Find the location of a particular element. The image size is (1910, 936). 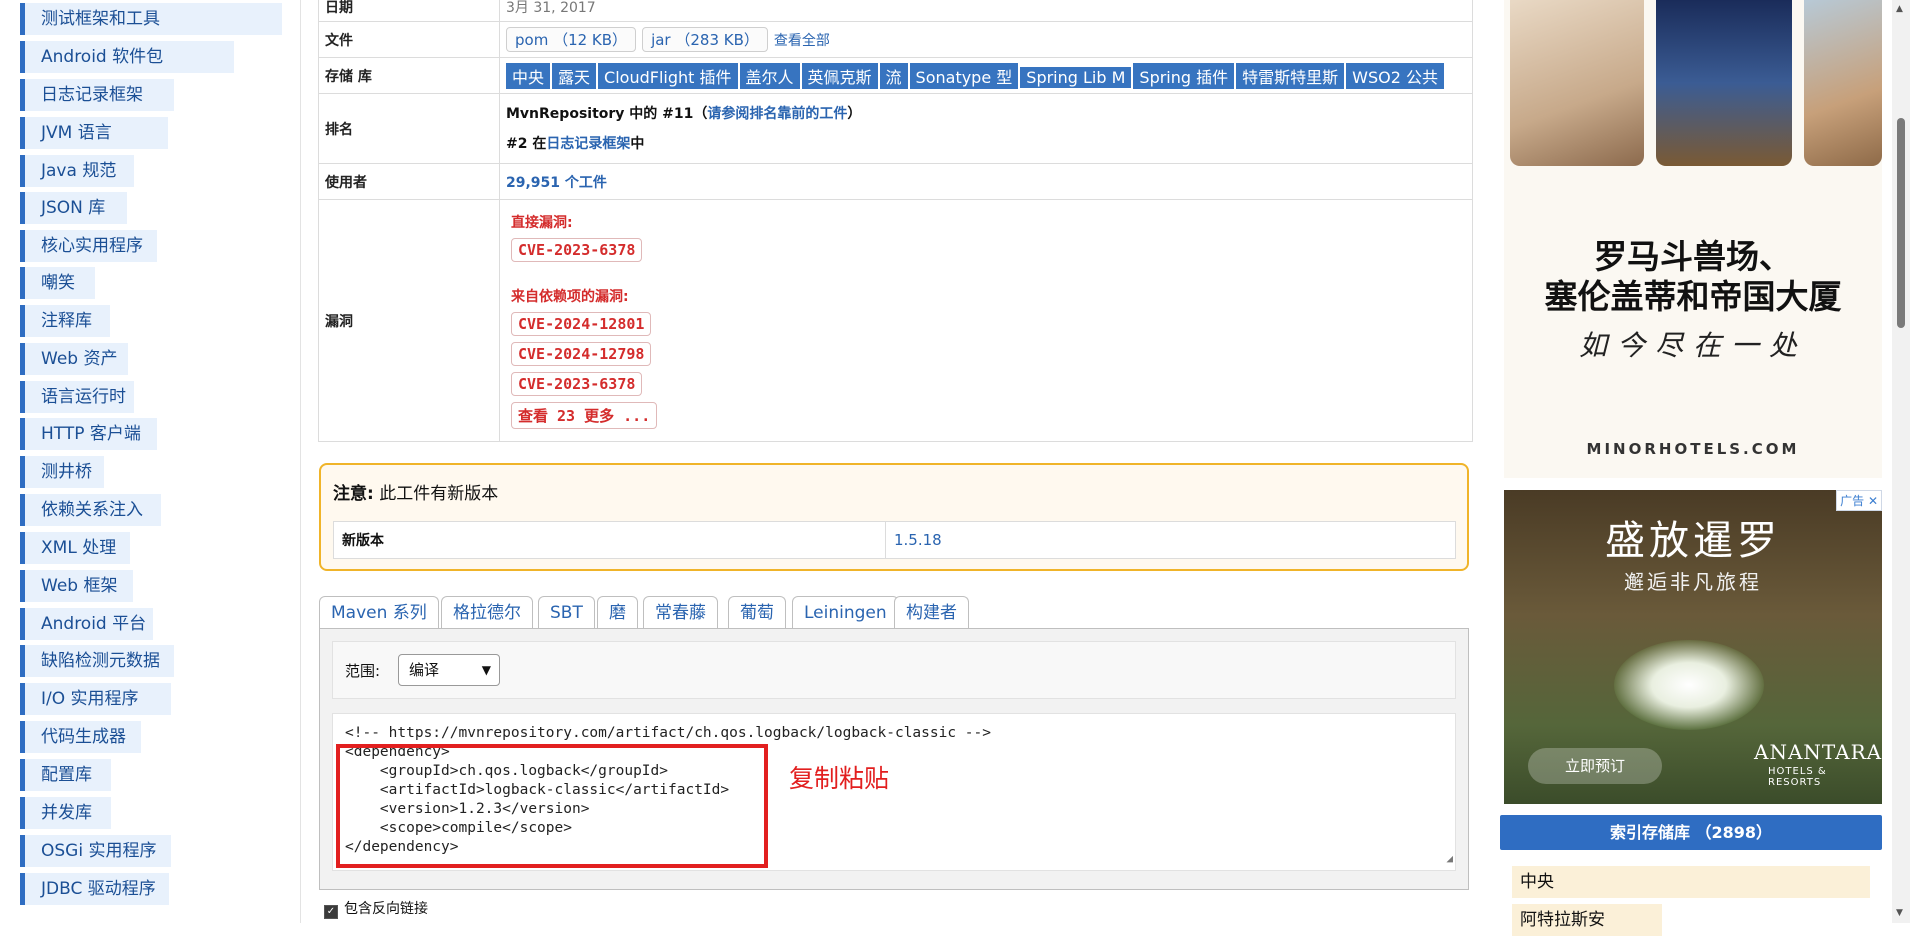

tab-gradle: 格拉德尔 is located at coordinates (487, 612).